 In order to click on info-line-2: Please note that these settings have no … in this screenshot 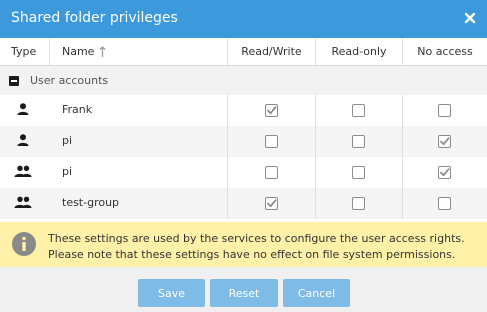, I will do `click(252, 254)`.